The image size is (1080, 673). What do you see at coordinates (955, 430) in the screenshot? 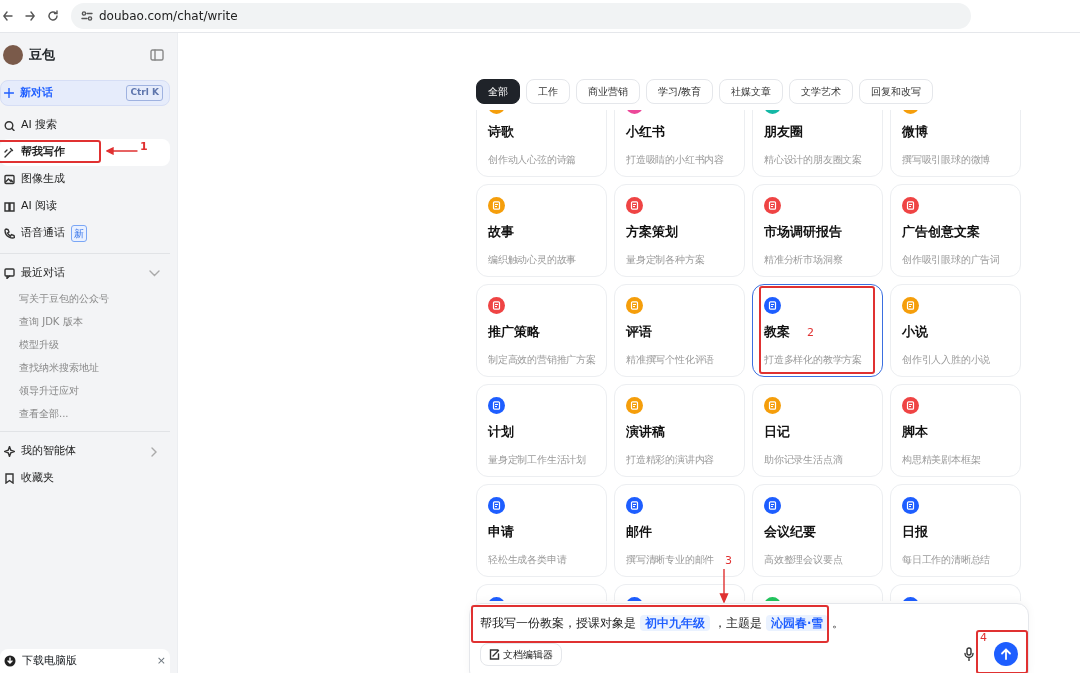
I see `template-card: 脚本 构思精美剧本框架` at bounding box center [955, 430].